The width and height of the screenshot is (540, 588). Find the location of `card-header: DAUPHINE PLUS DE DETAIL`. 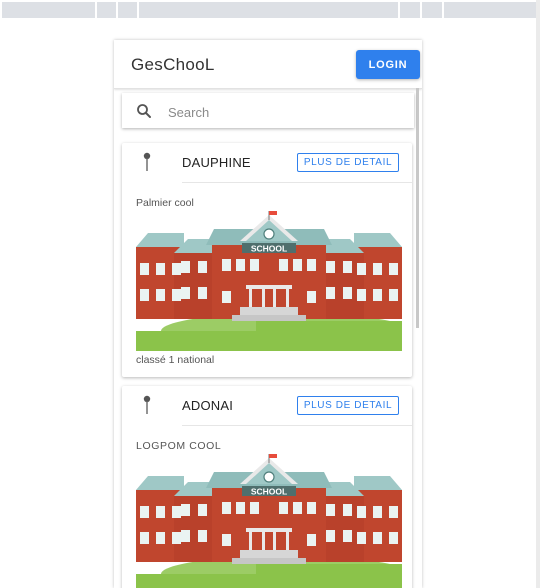

card-header: DAUPHINE PLUS DE DETAIL is located at coordinates (267, 163).